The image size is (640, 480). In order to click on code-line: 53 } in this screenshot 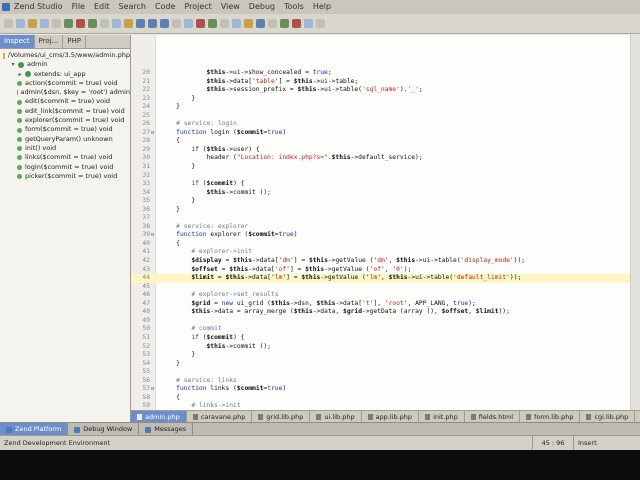, I will do `click(381, 355)`.